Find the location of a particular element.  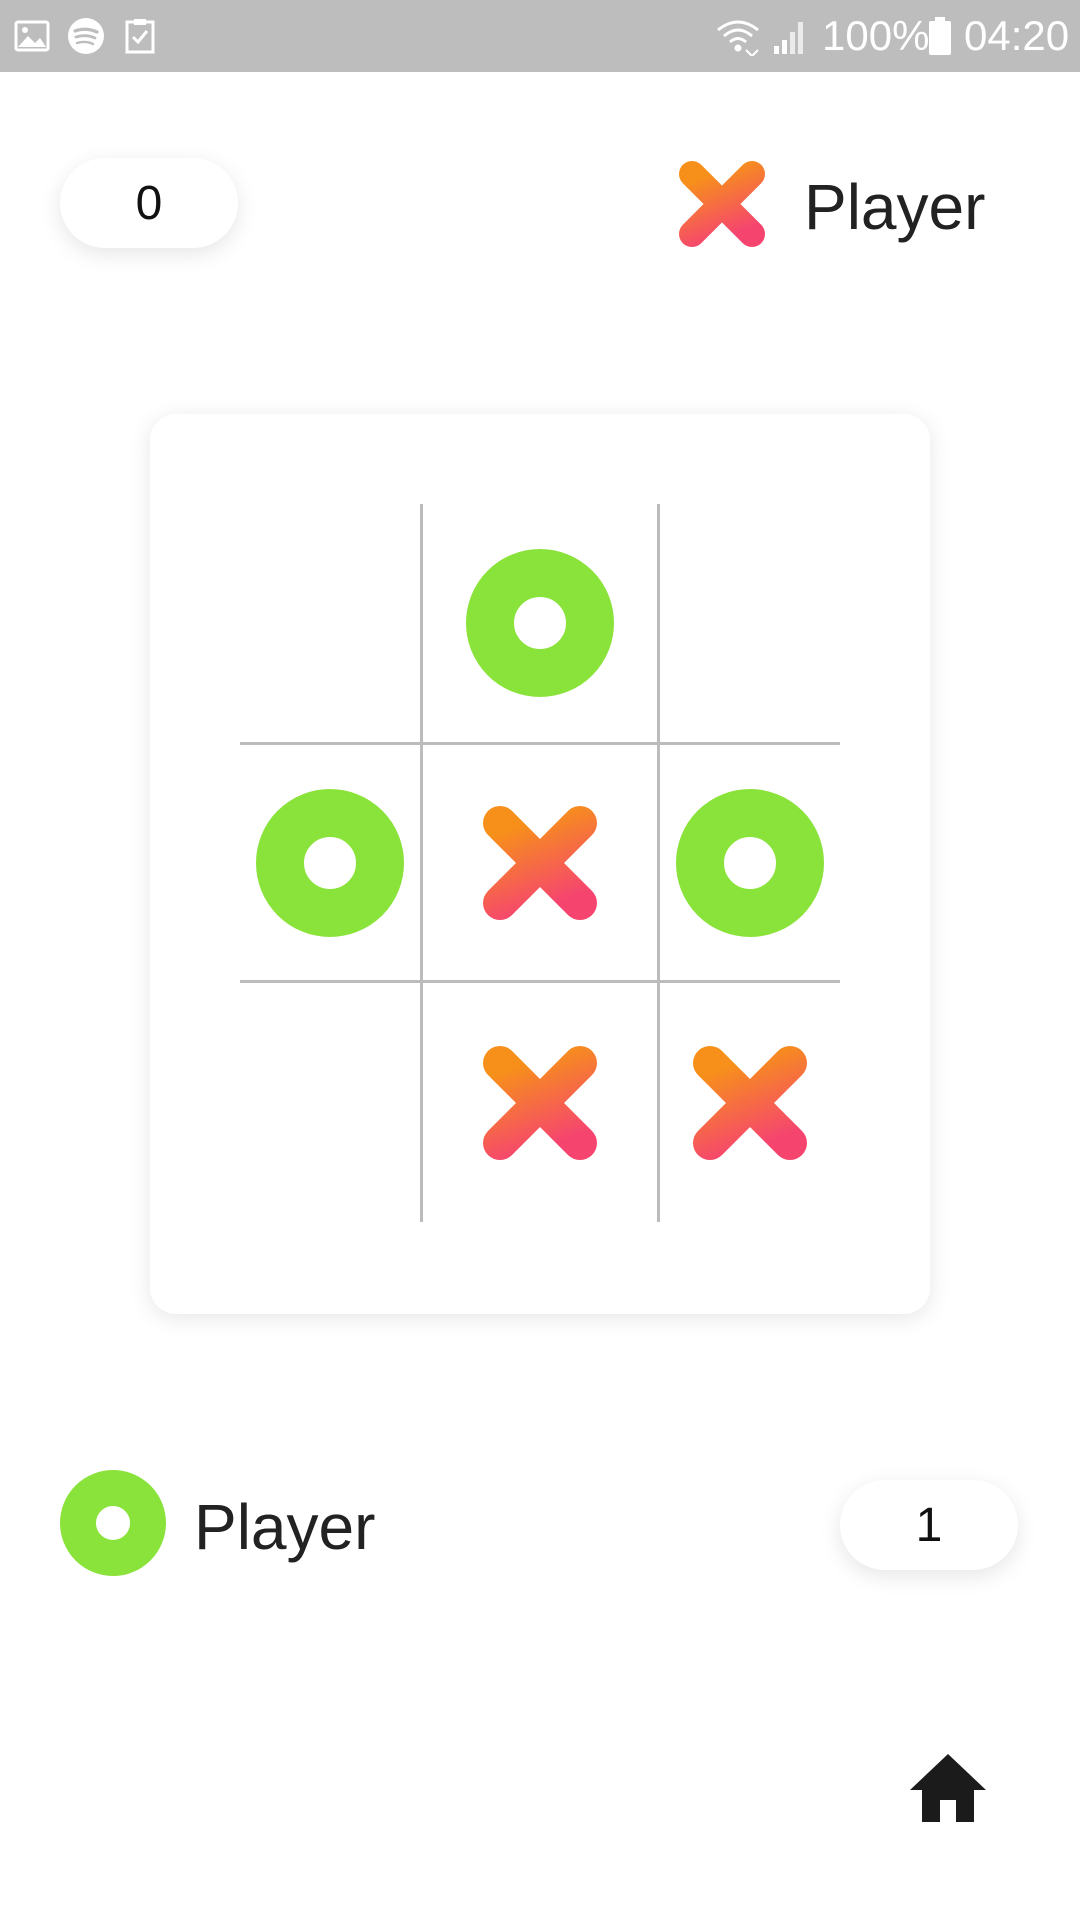

battery-percent: 100% is located at coordinates (876, 35).